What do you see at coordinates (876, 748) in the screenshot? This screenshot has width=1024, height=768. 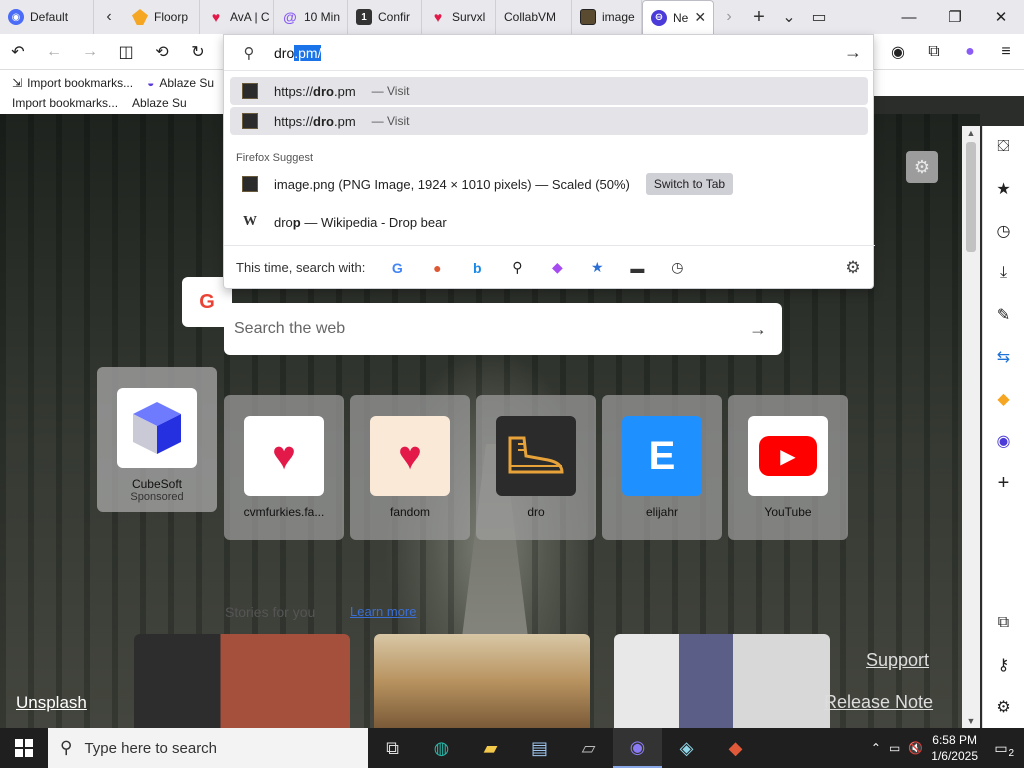 I see `show-hidden-icons-icon: ⌃` at bounding box center [876, 748].